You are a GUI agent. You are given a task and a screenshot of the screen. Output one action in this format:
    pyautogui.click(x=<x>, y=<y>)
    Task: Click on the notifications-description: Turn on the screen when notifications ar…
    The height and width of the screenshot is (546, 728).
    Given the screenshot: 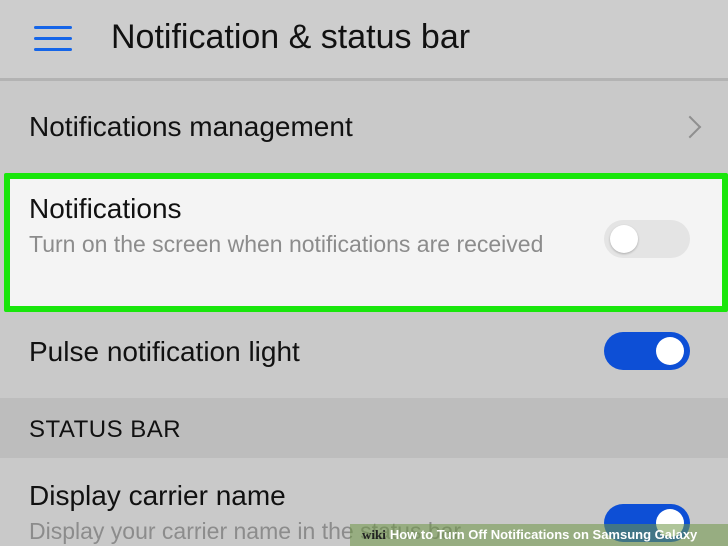 What is the action you would take?
    pyautogui.click(x=286, y=244)
    